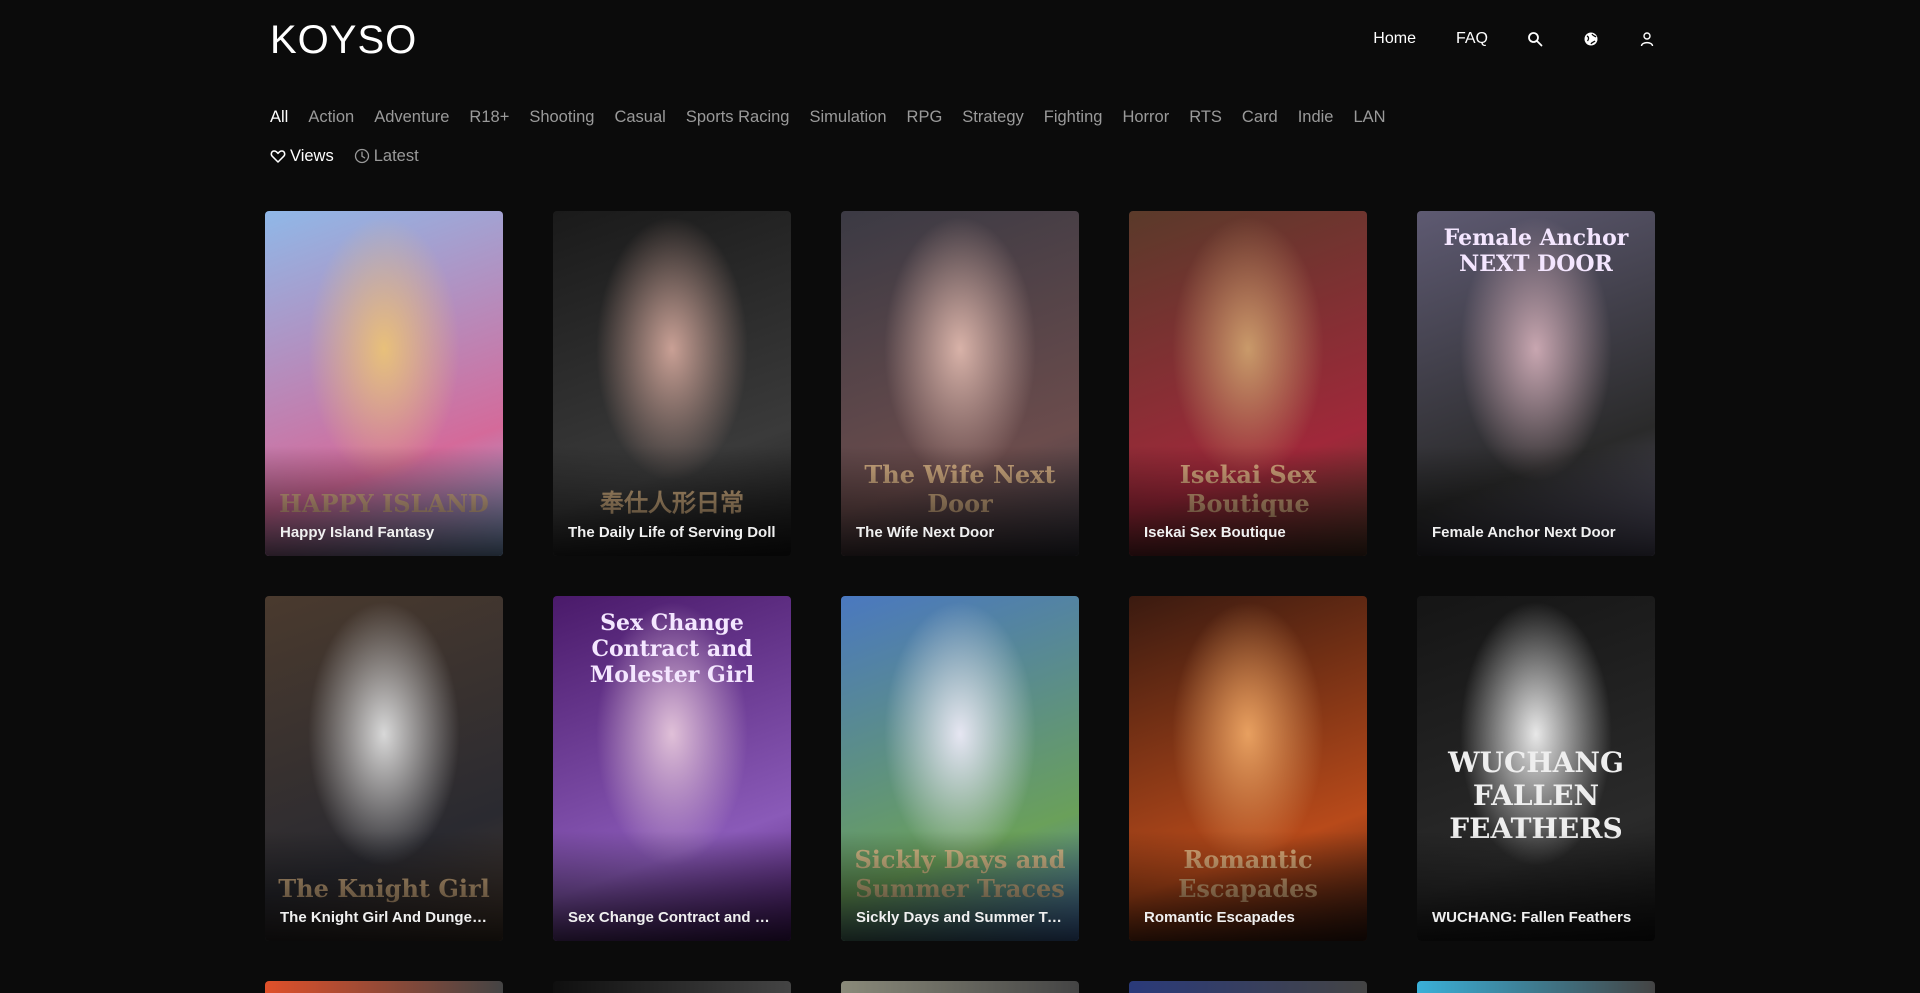 This screenshot has height=993, width=1920. I want to click on game-title: WUCHANG: Fallen Feathers, so click(1532, 917).